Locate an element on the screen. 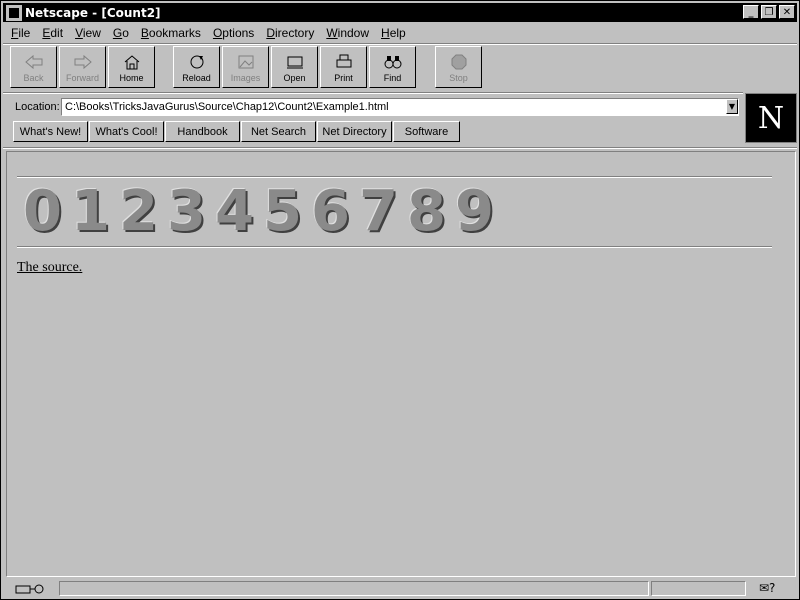 The width and height of the screenshot is (800, 600). stop-button: Stop is located at coordinates (458, 67).